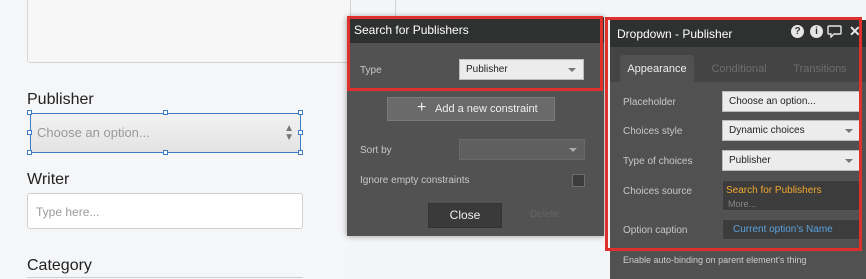 This screenshot has height=279, width=866. Describe the element at coordinates (395, 9) in the screenshot. I see `divider` at that location.